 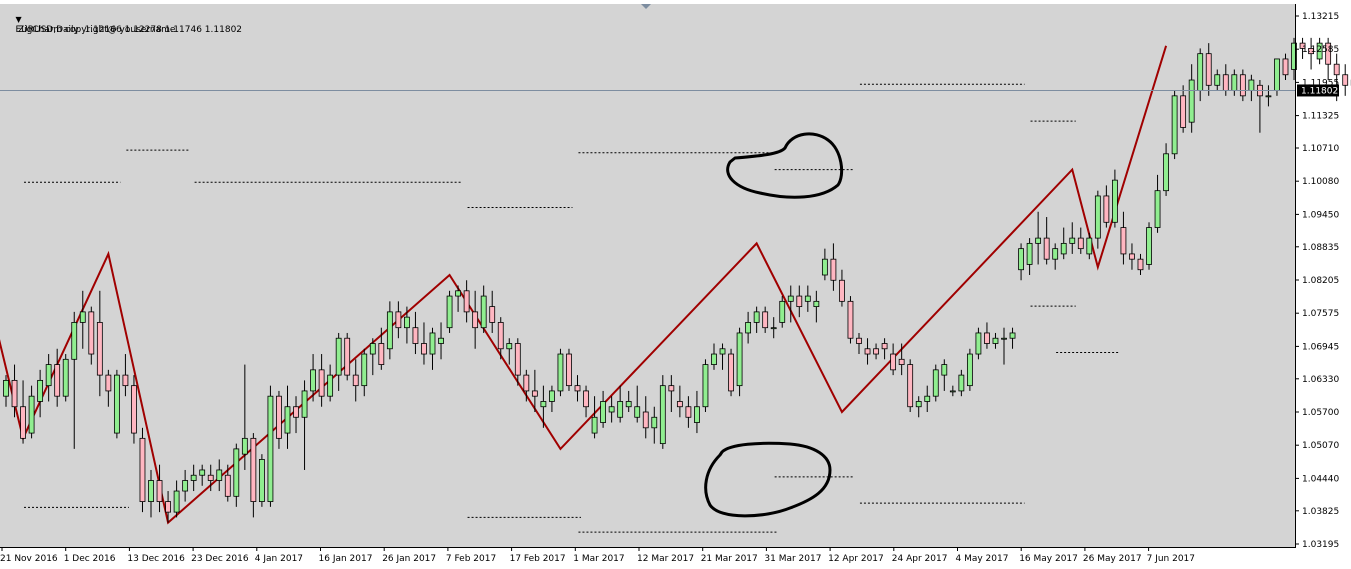 I want to click on time-tick-label: 24 Apr 2017, so click(x=920, y=559).